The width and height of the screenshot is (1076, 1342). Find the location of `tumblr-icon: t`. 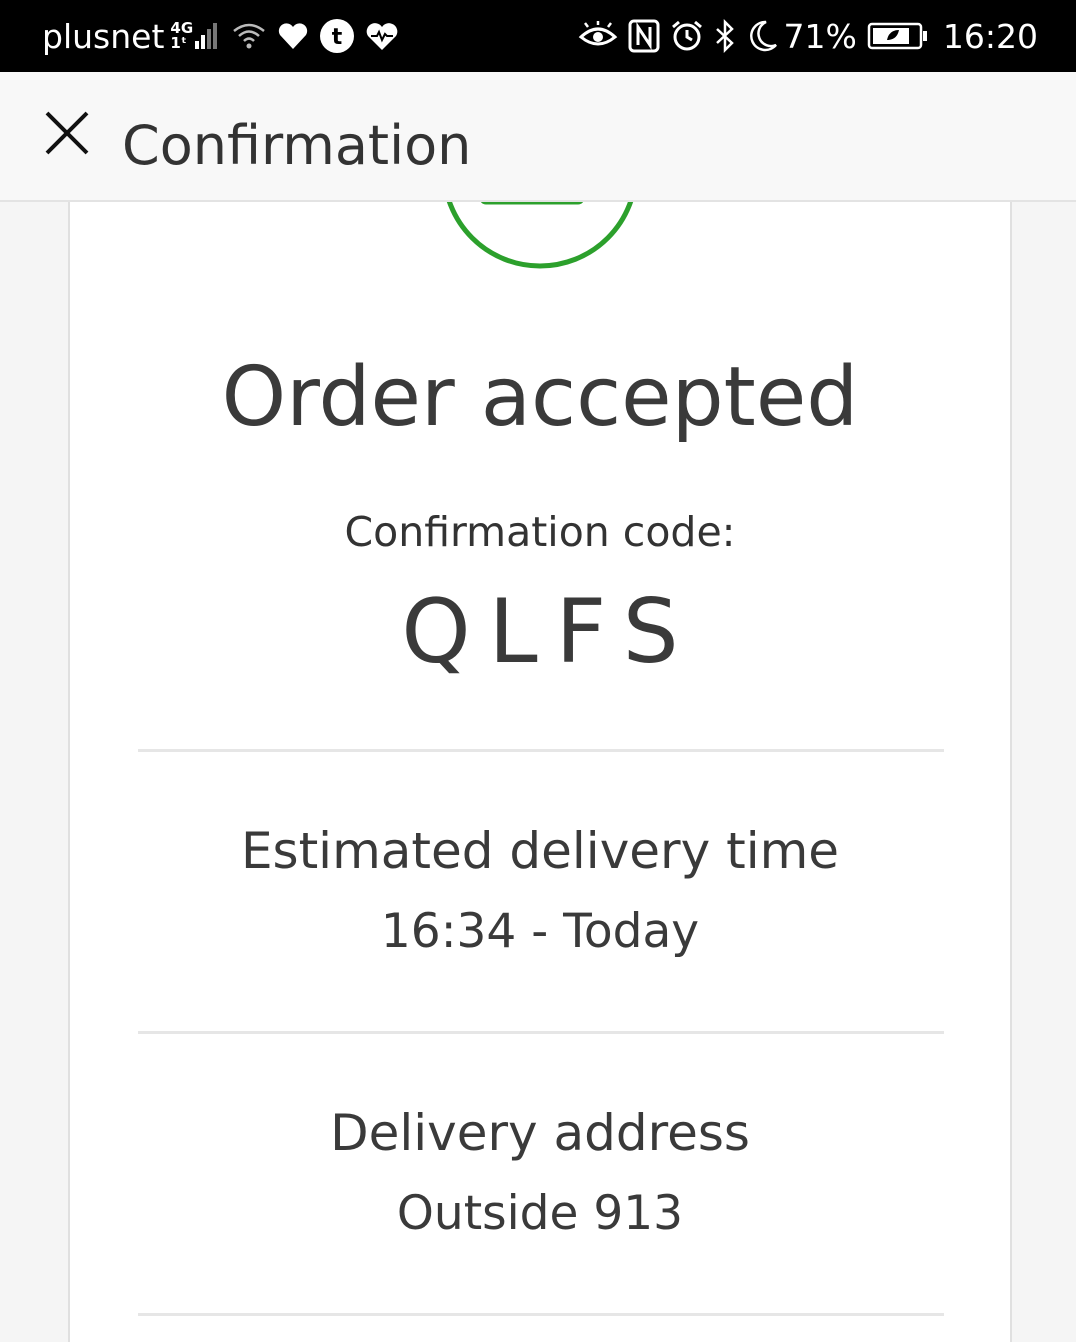

tumblr-icon: t is located at coordinates (337, 36).